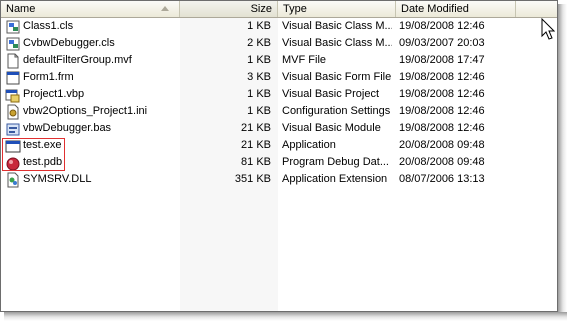 The image size is (567, 321). I want to click on column-header-size-label: Size, so click(261, 9).